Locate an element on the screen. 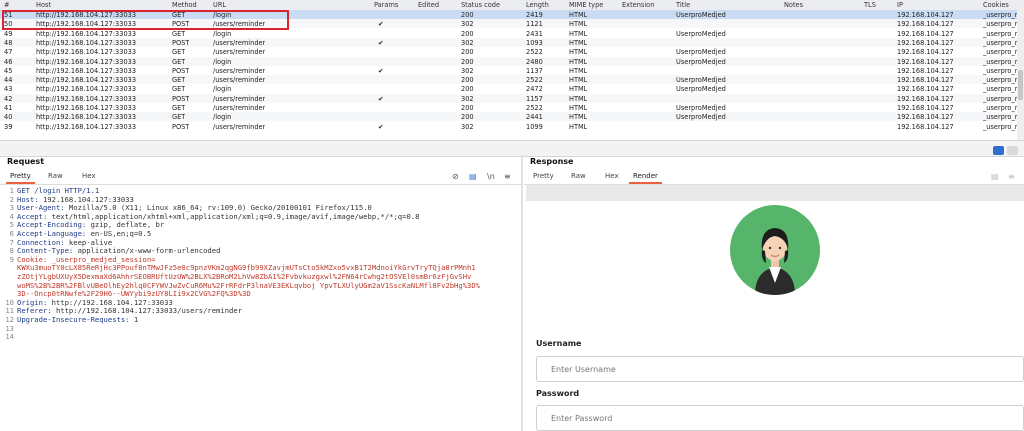 Image resolution: width=1024 pixels, height=431 pixels. col-header-ip: IP is located at coordinates (900, 5).